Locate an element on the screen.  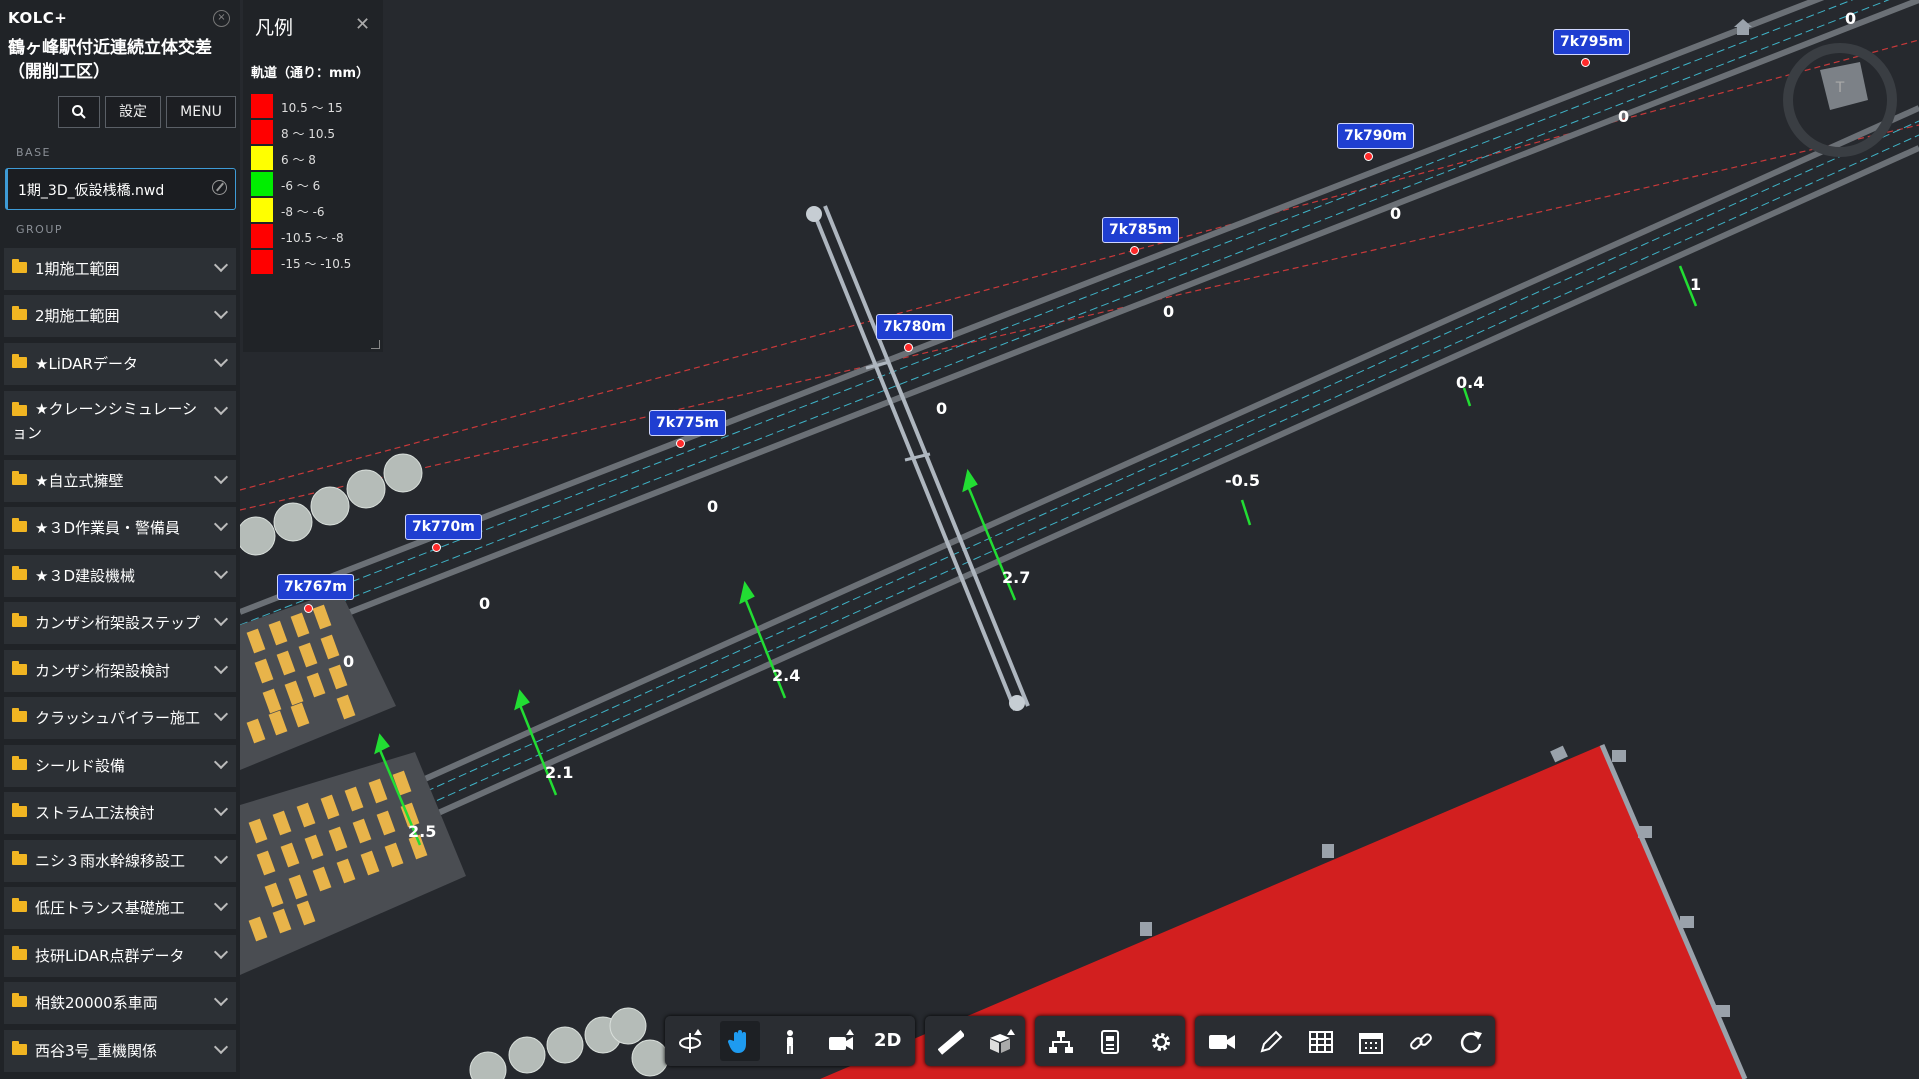
search-icon is located at coordinates (79, 112).